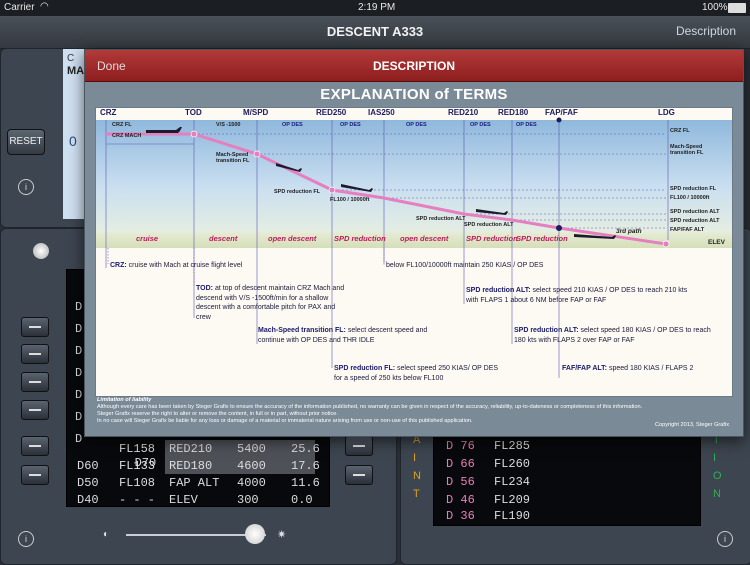  Describe the element at coordinates (305, 449) in the screenshot. I see `dist-cell: 25.6` at that location.